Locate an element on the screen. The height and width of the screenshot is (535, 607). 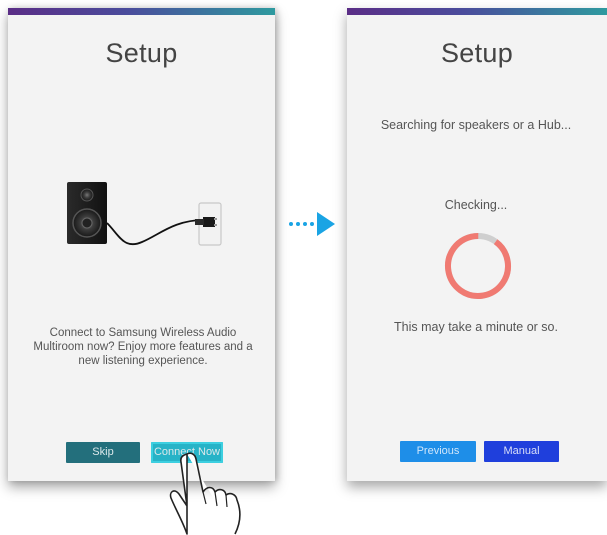
arrow-right-icon is located at coordinates (312, 224).